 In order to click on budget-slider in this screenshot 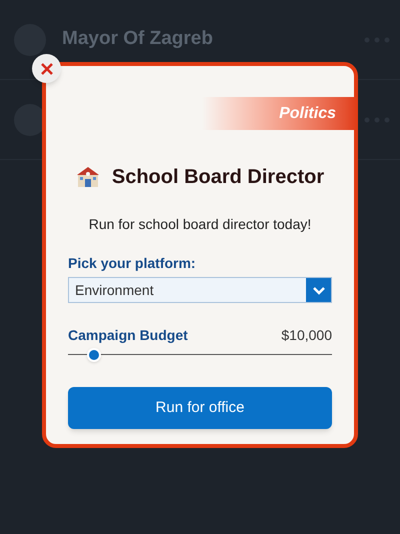, I will do `click(200, 355)`.